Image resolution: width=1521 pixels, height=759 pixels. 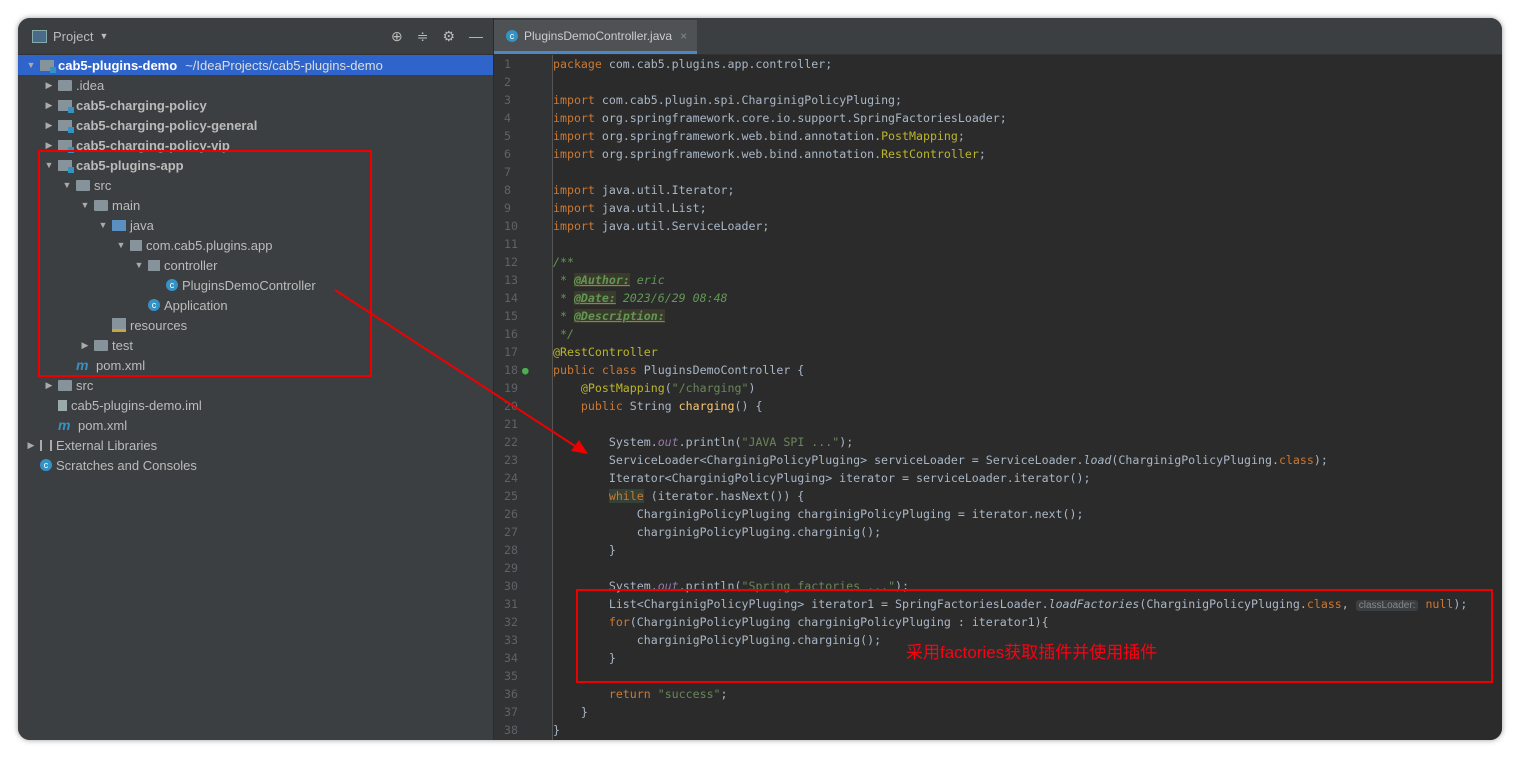 I want to click on annotation-text: 采用factories获取插件并使用插件, so click(x=1032, y=652).